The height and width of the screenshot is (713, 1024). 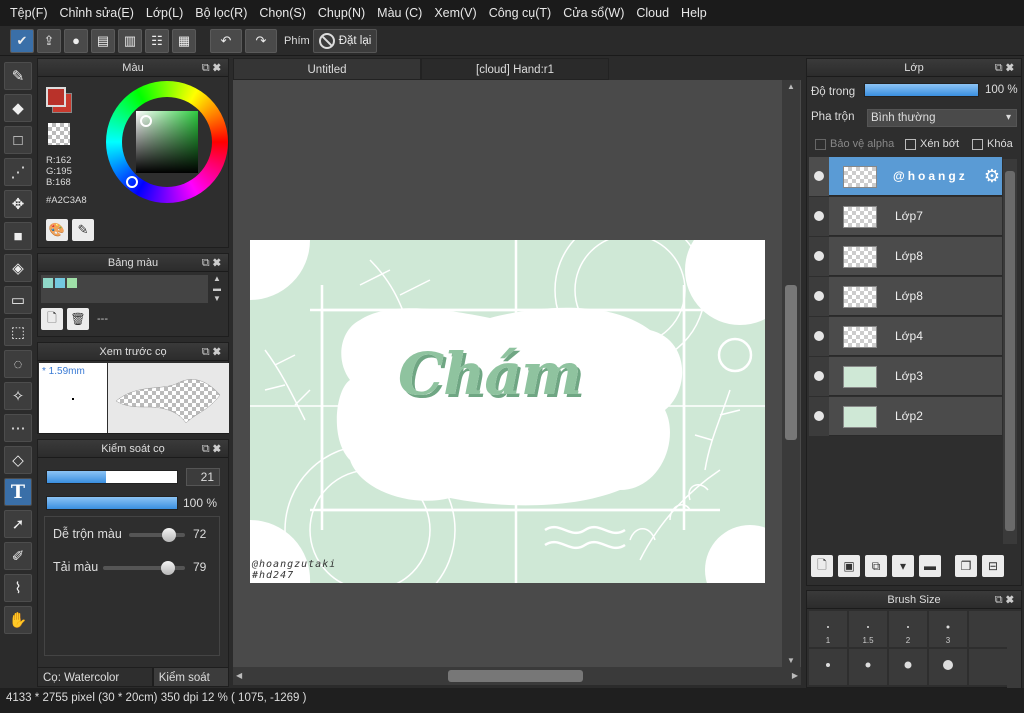 What do you see at coordinates (455, 13) in the screenshot?
I see `menu-view: Xem(V)` at bounding box center [455, 13].